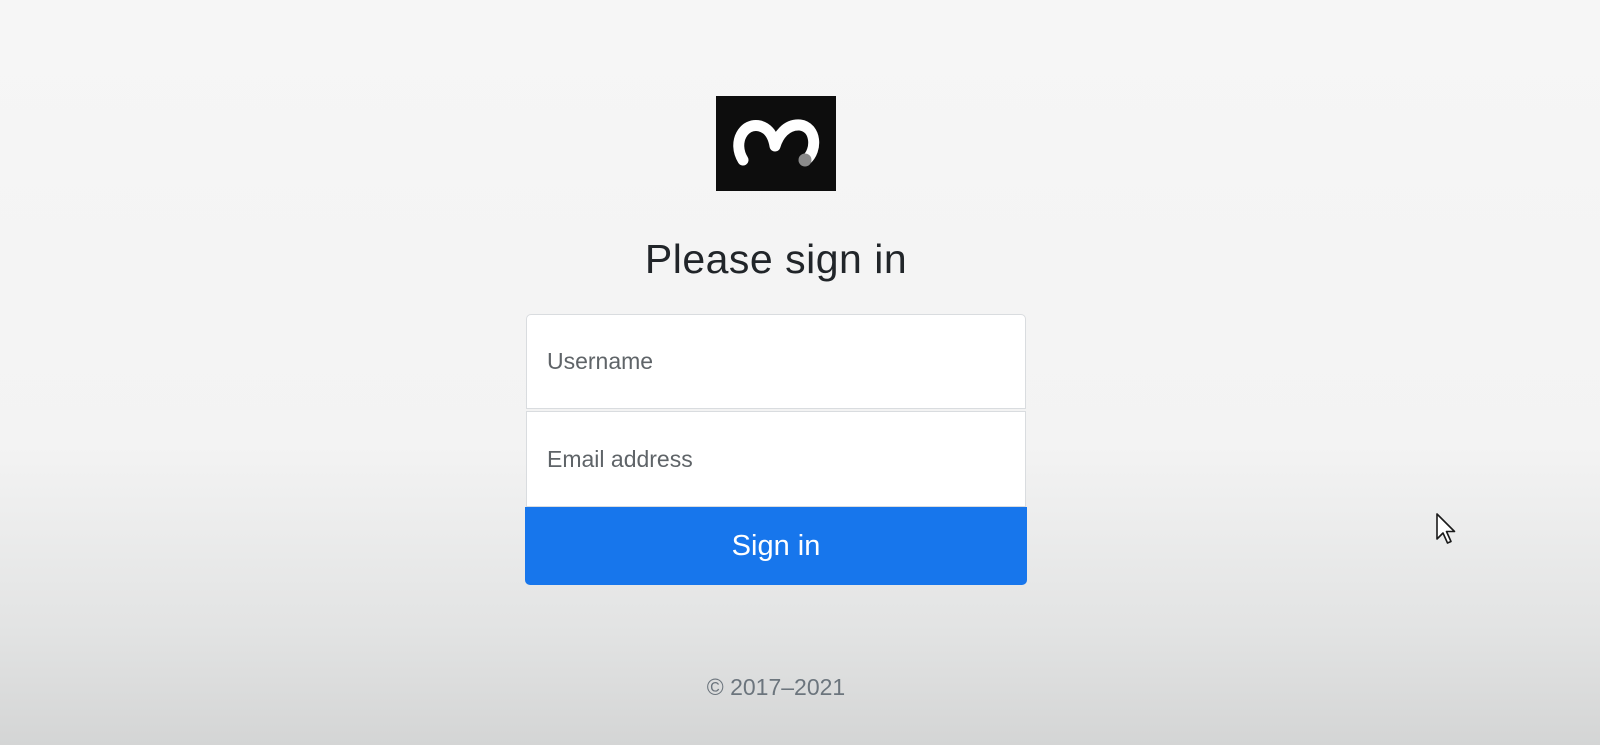  What do you see at coordinates (776, 459) in the screenshot?
I see `email-input` at bounding box center [776, 459].